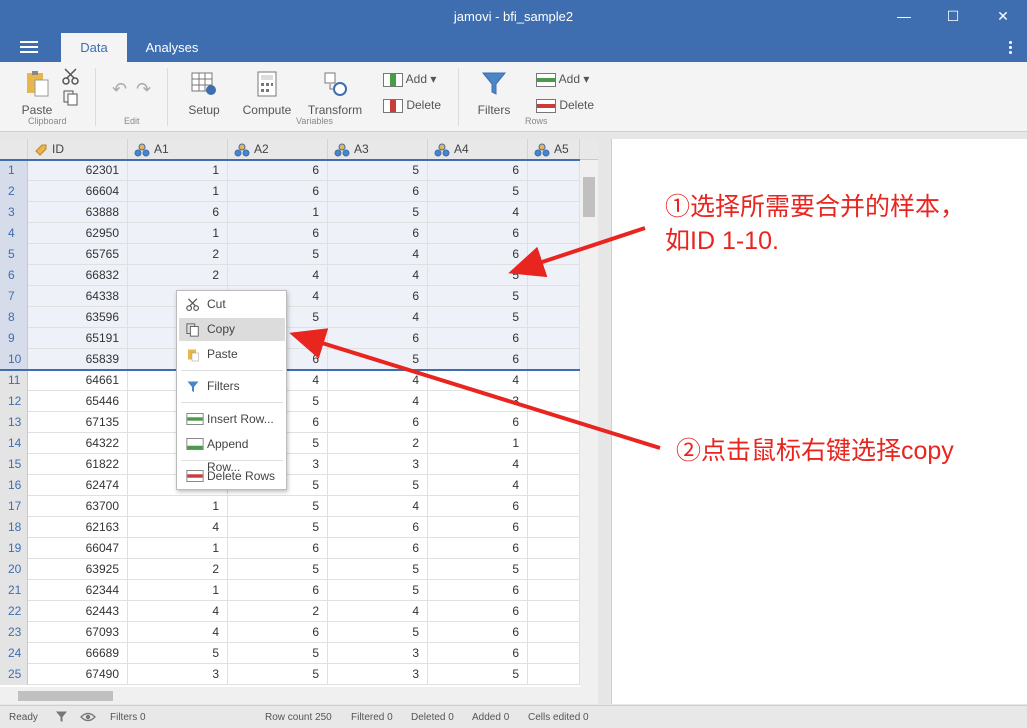  What do you see at coordinates (78, 191) in the screenshot?
I see `table-cell: 66604` at bounding box center [78, 191].